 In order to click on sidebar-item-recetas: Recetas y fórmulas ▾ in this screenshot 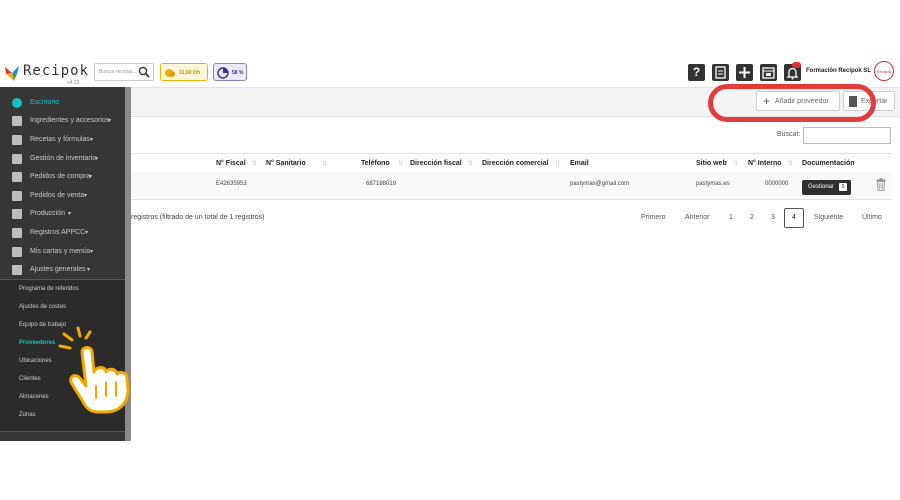, I will do `click(62, 140)`.